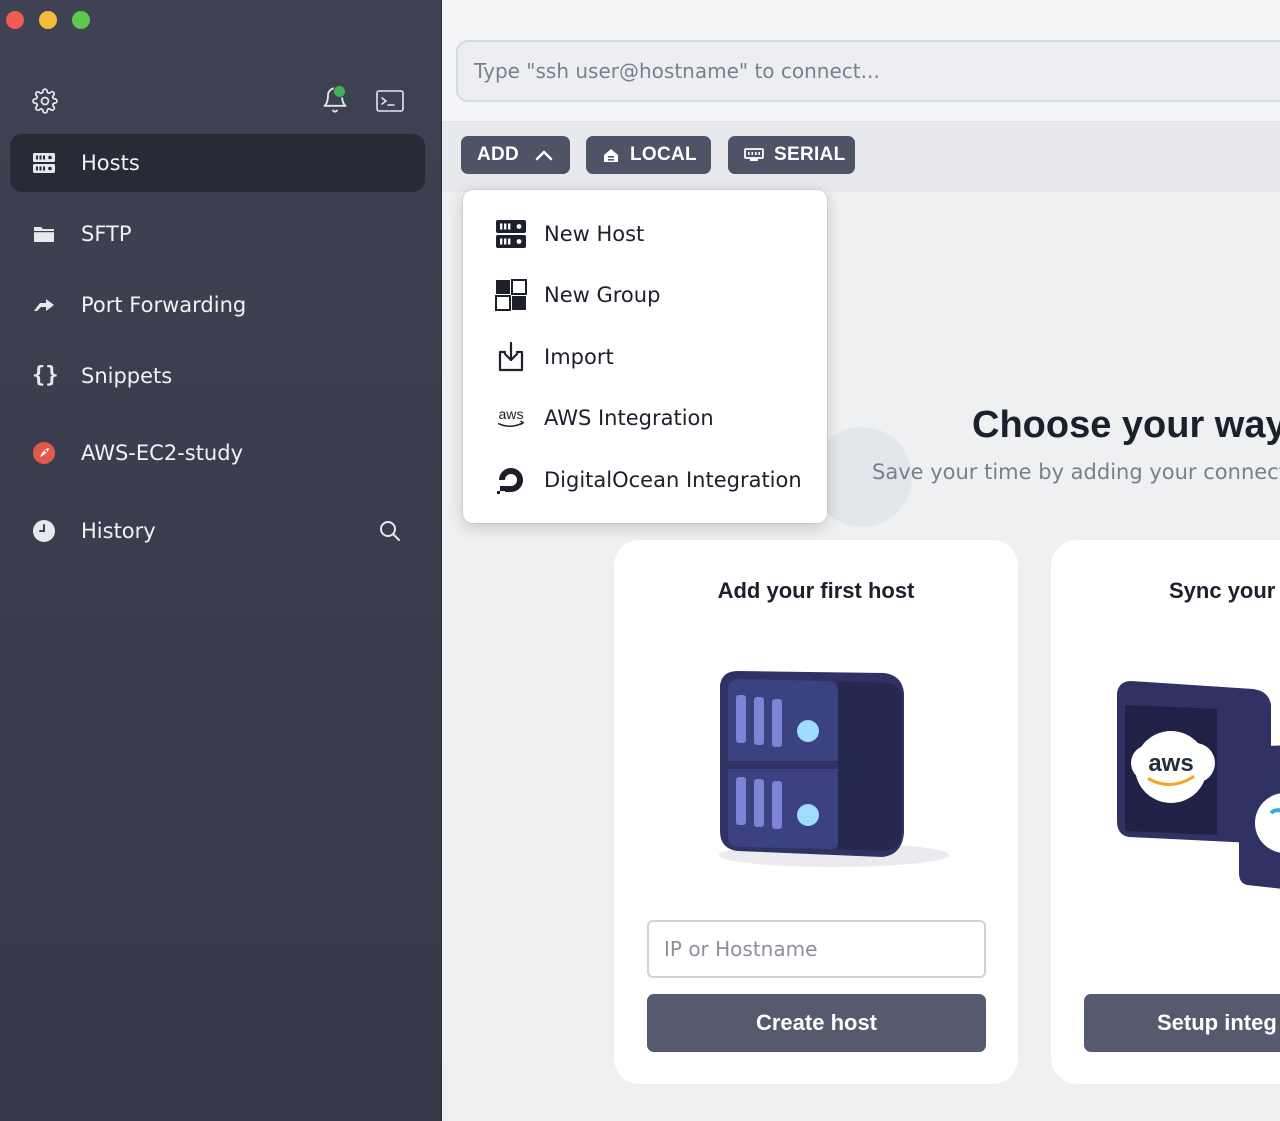 The image size is (1280, 1121). Describe the element at coordinates (511, 357) in the screenshot. I see `import-icon` at that location.